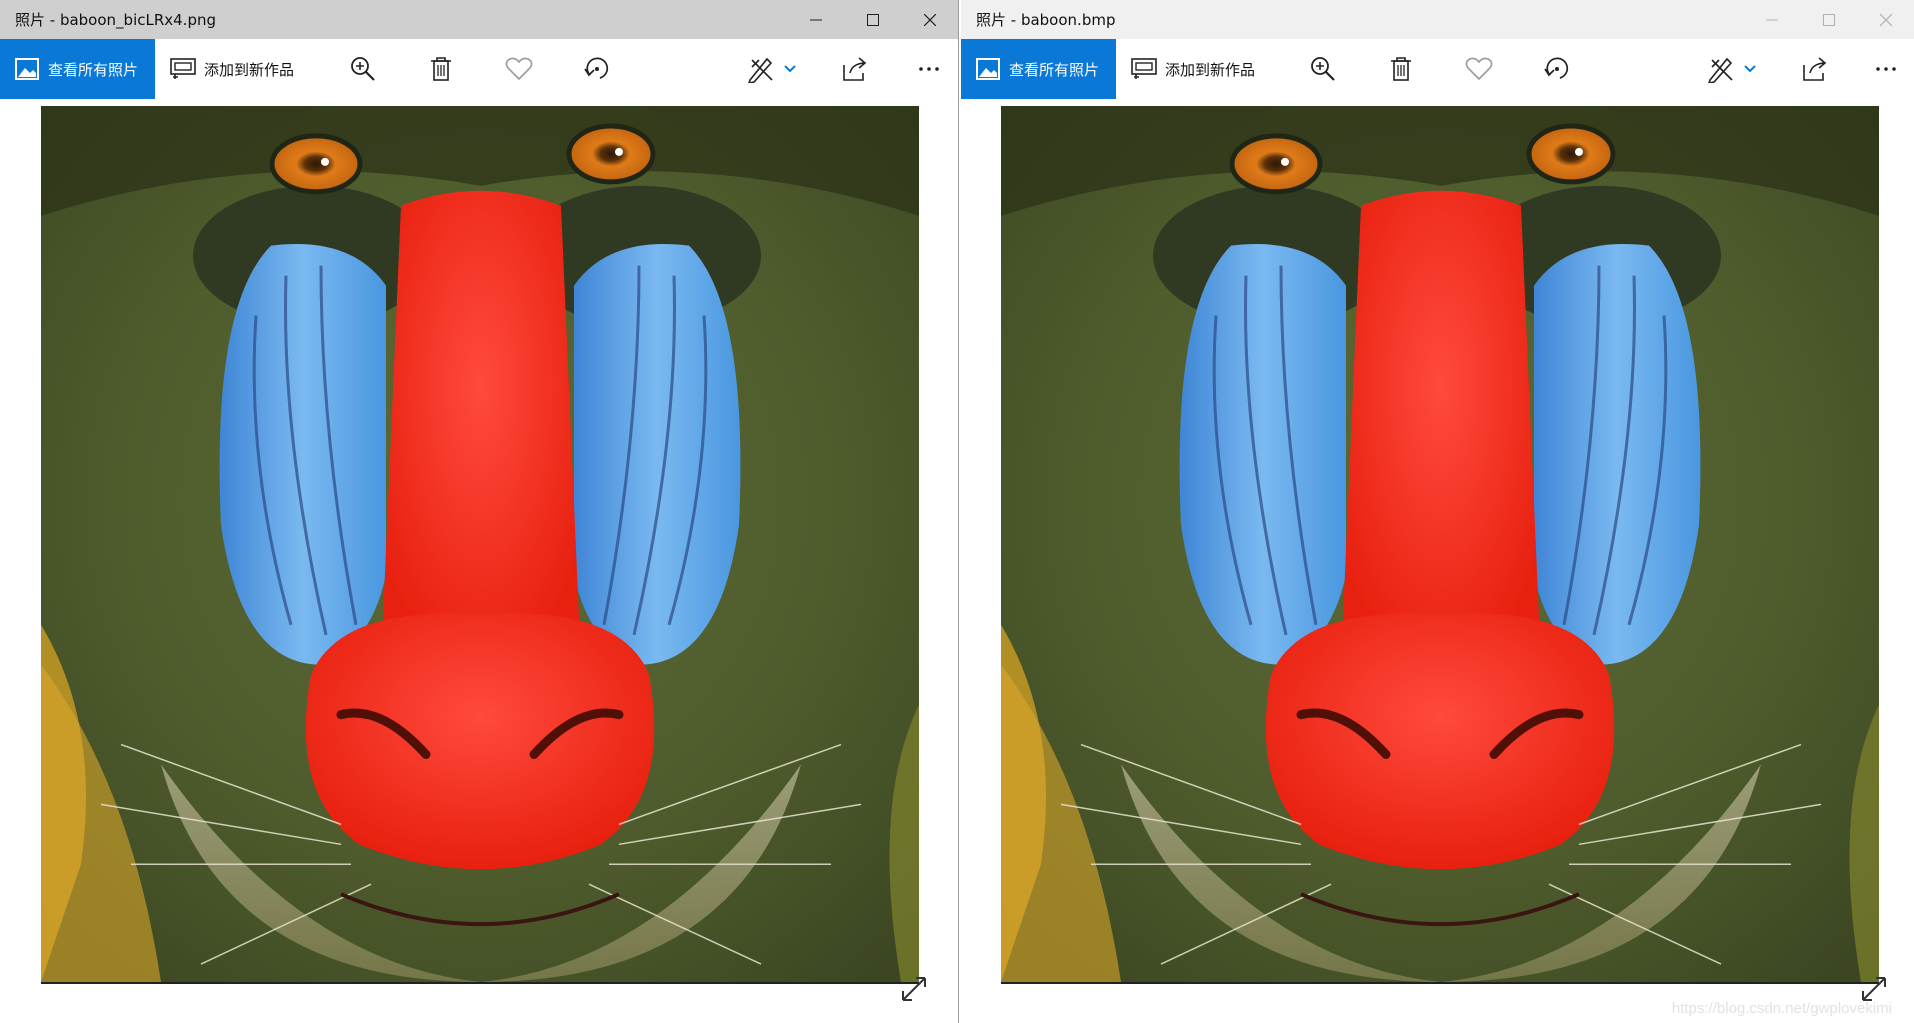 This screenshot has height=1023, width=1914. I want to click on window-title: 照片 - baboon_bicLRx4.png, so click(115, 20).